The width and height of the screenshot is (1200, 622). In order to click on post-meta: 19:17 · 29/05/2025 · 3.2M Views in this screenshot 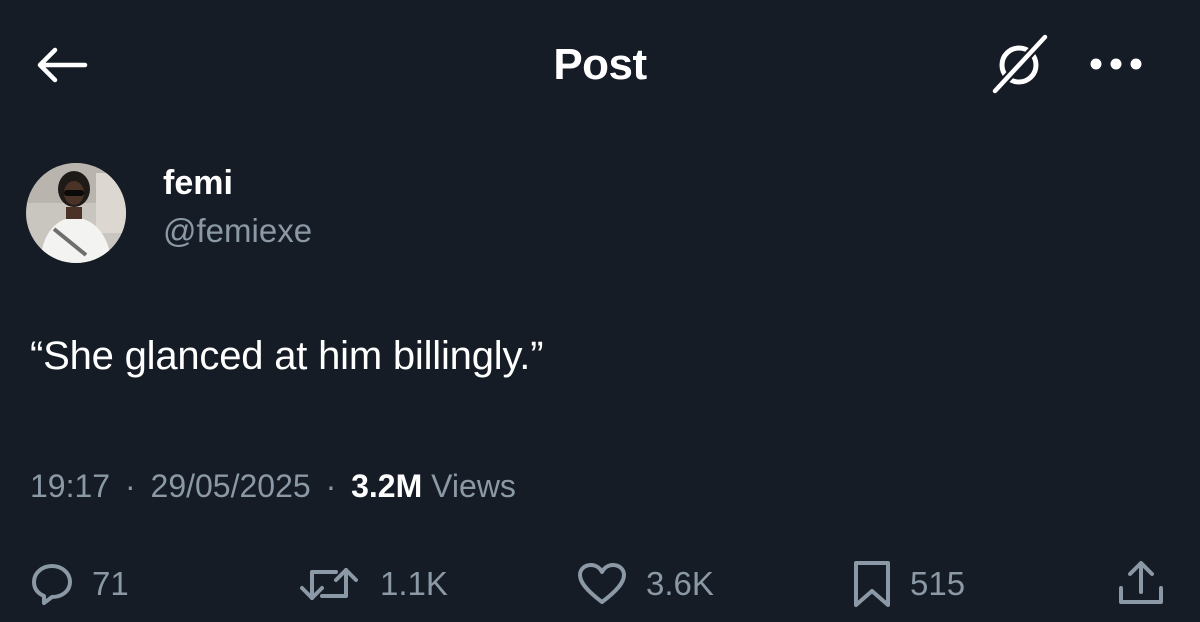, I will do `click(273, 486)`.